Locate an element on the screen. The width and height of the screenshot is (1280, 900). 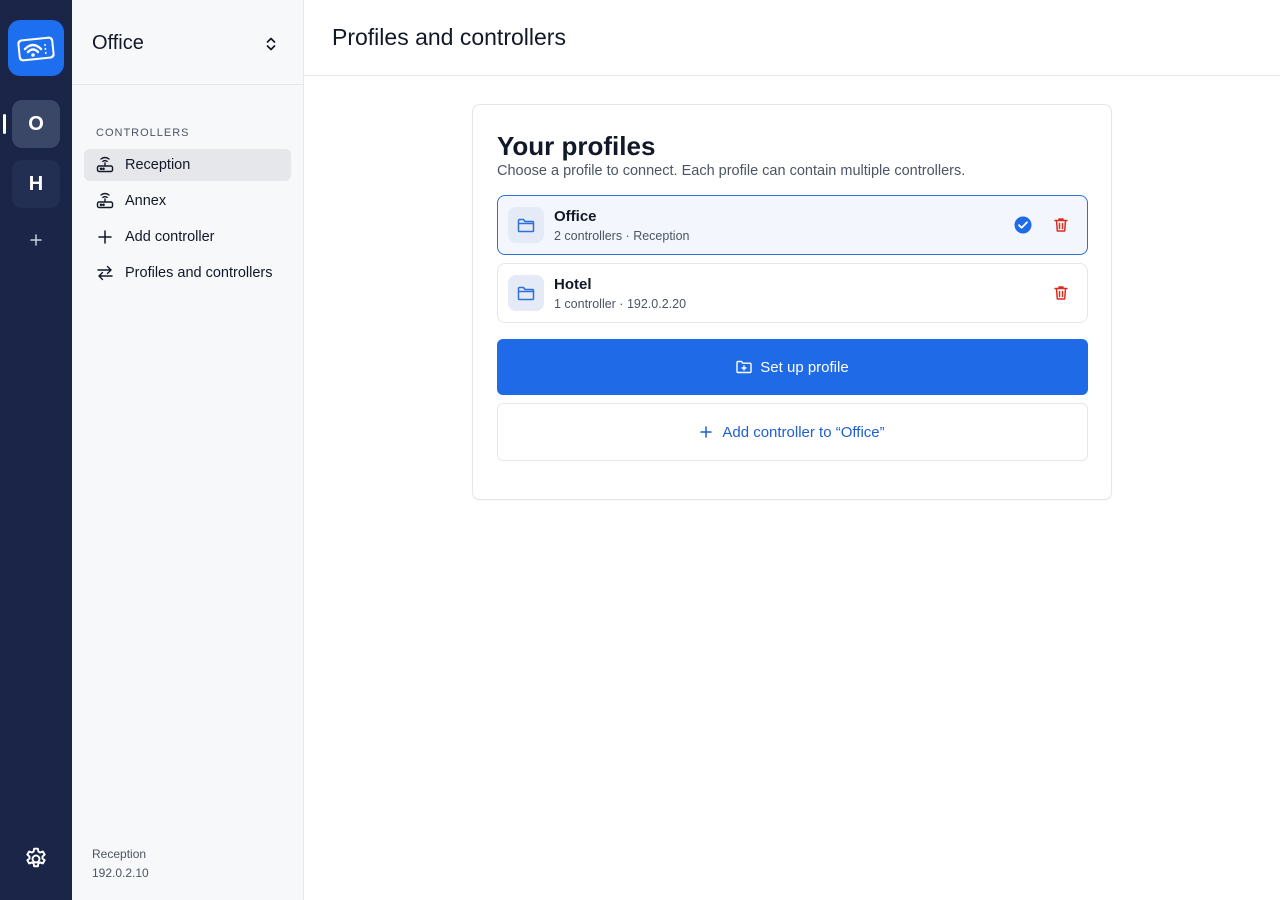
workspace-hotel: H is located at coordinates (36, 184).